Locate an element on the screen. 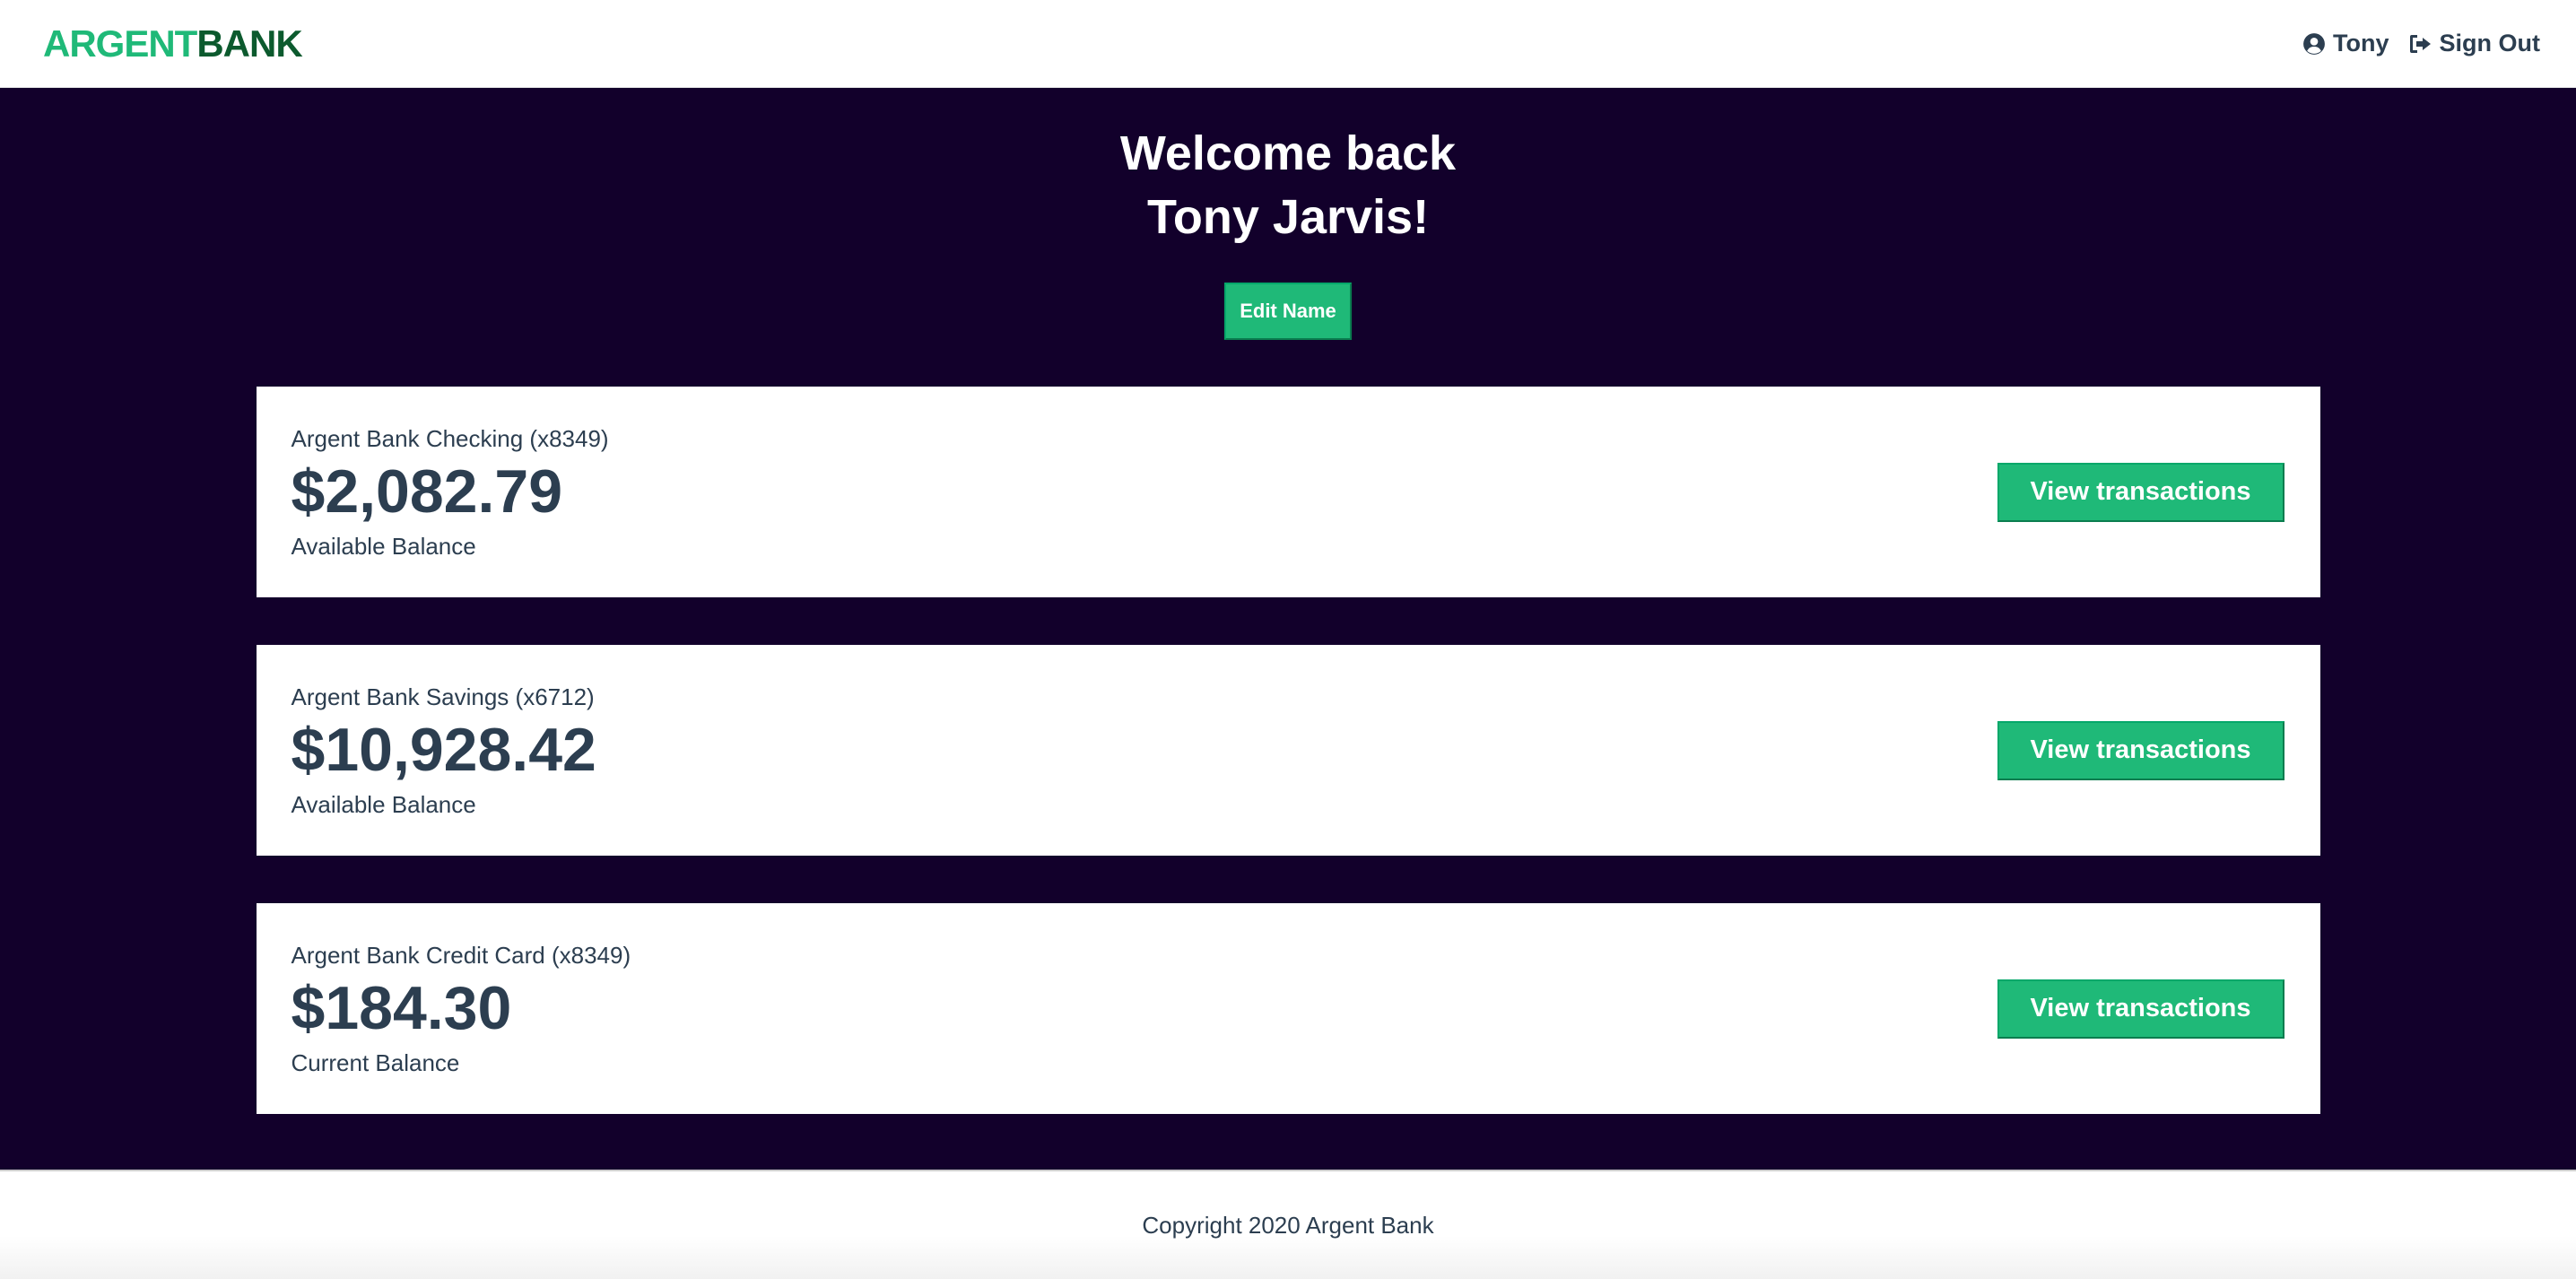  logo-text-bank: BANK is located at coordinates (249, 43).